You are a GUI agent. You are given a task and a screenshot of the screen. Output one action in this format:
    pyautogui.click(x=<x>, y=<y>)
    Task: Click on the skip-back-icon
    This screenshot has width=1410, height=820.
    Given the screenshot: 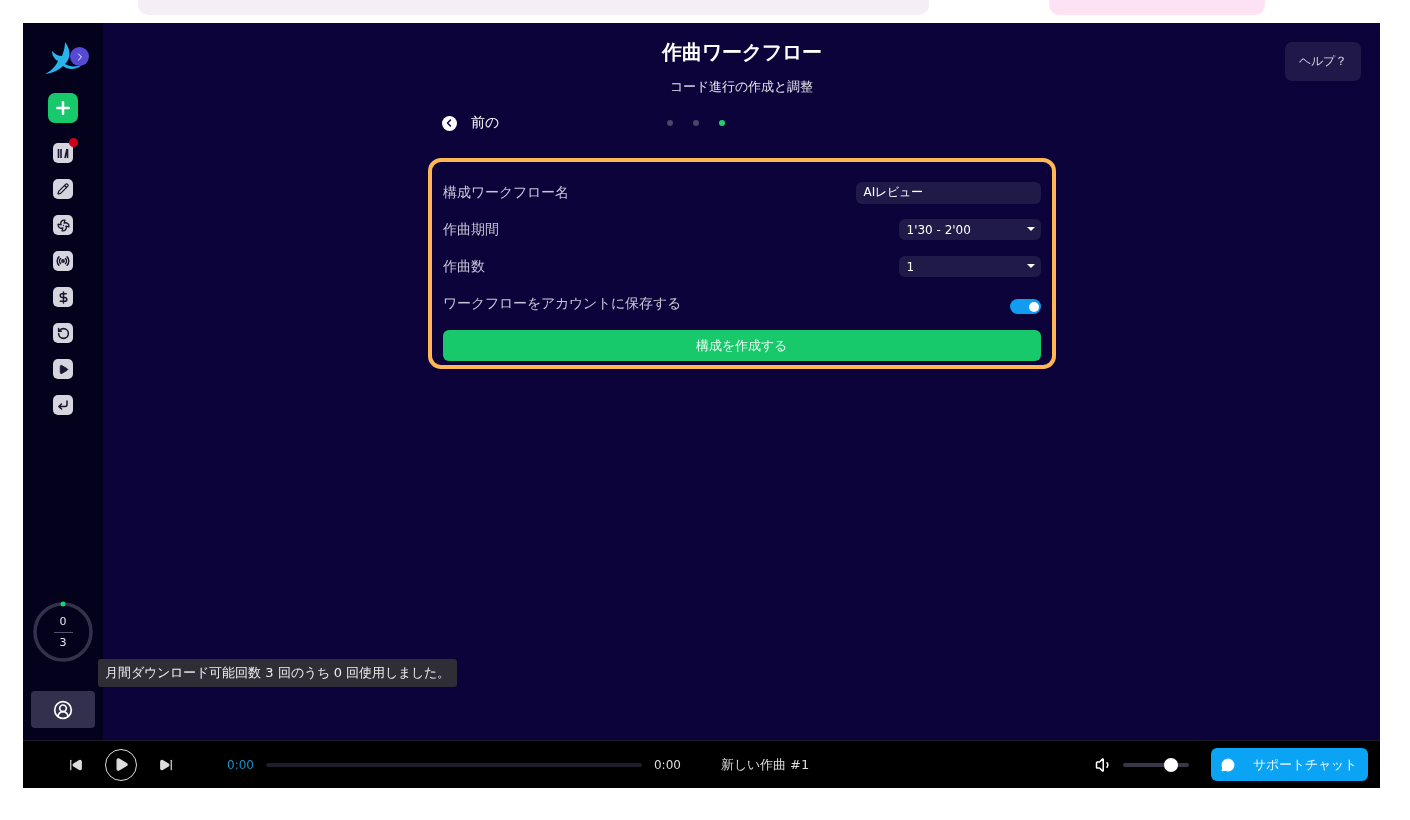 What is the action you would take?
    pyautogui.click(x=76, y=764)
    